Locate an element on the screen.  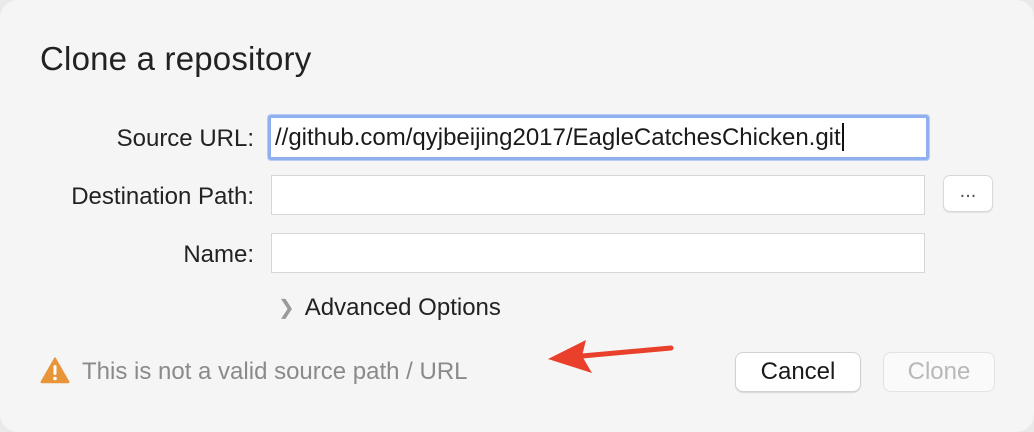
source-url-label: Source URL: is located at coordinates (185, 138).